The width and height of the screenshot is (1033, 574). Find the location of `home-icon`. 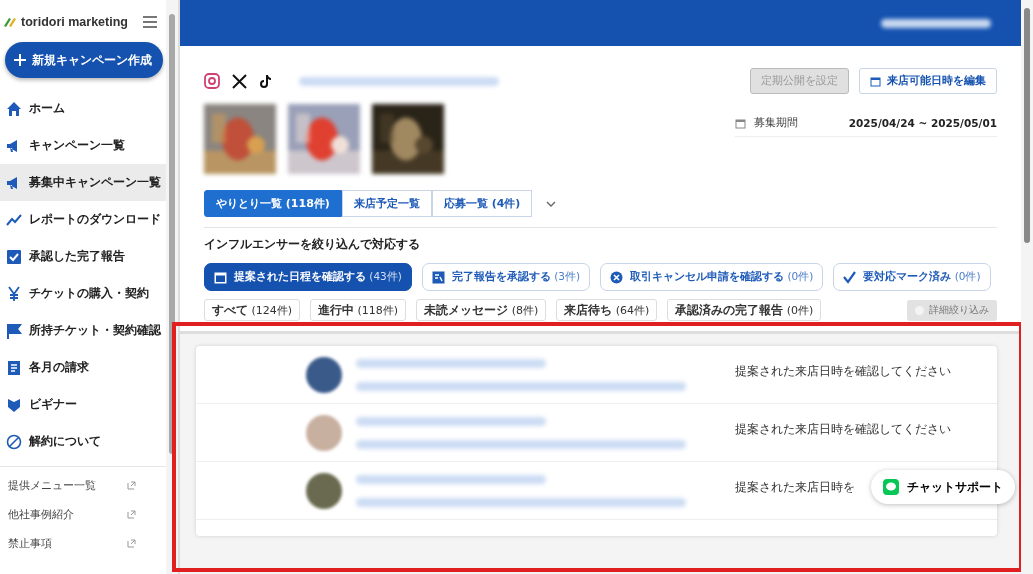

home-icon is located at coordinates (14, 108).